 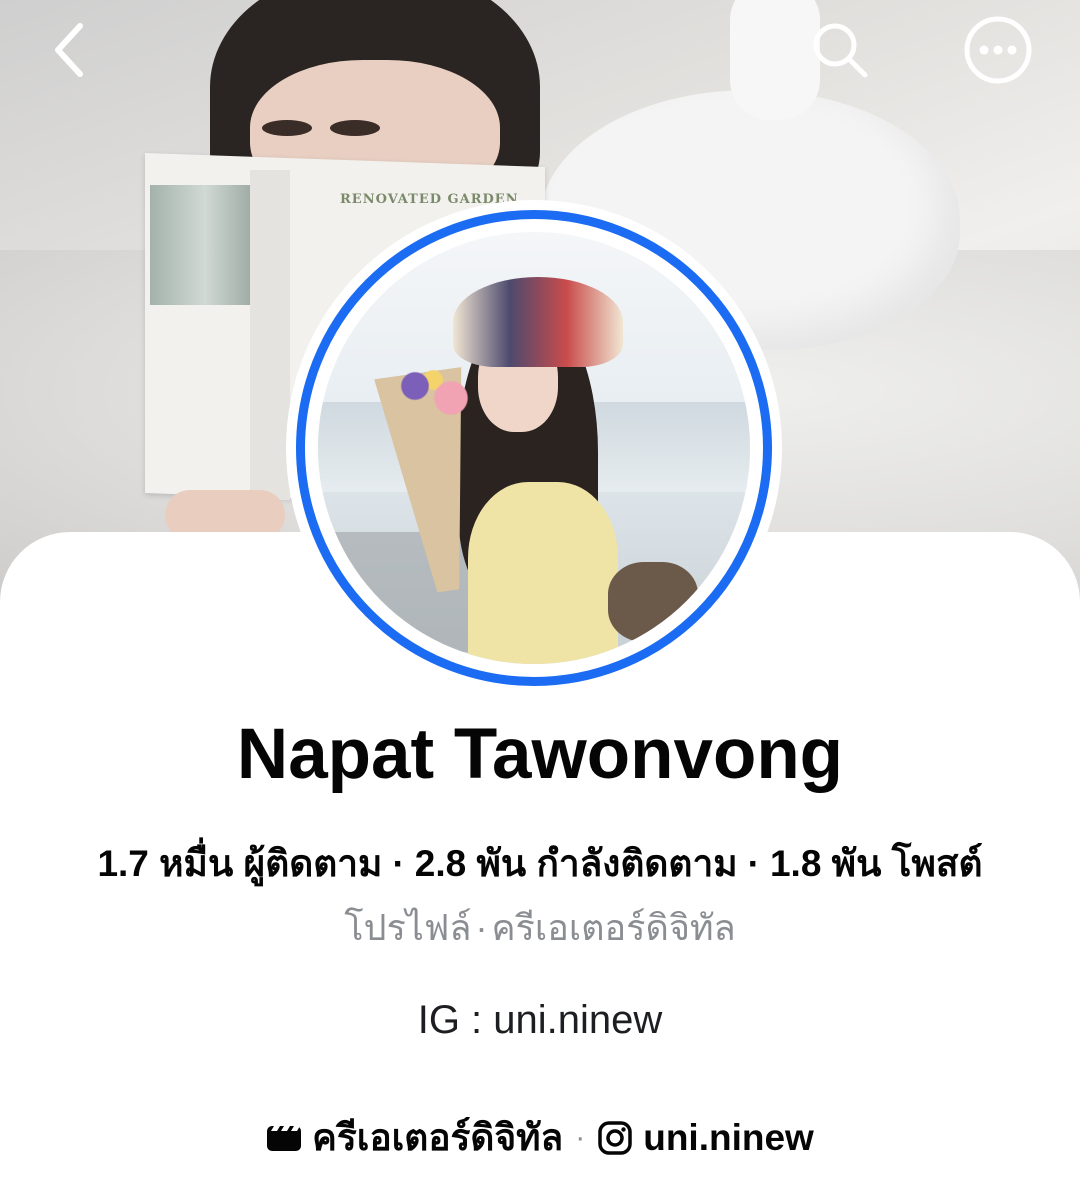 I want to click on avatar-flowers, so click(x=433, y=392).